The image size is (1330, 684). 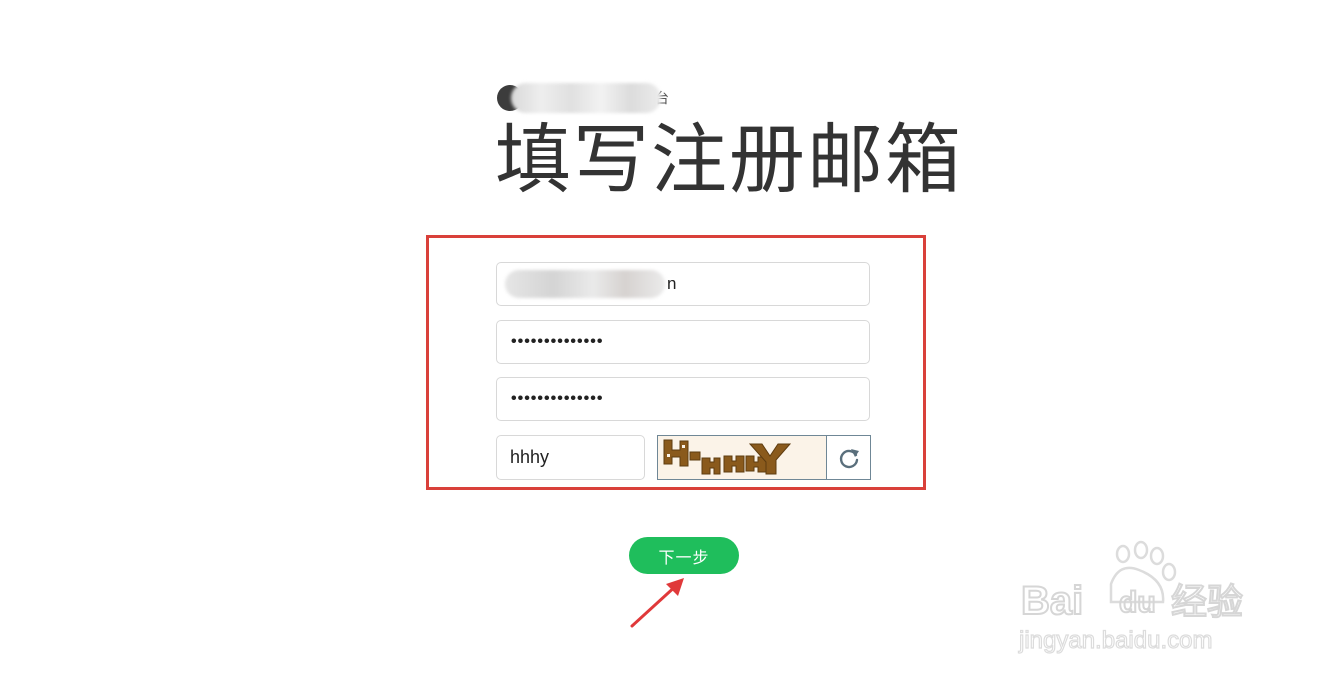 I want to click on page-title: 填写注册邮箱, so click(x=729, y=159).